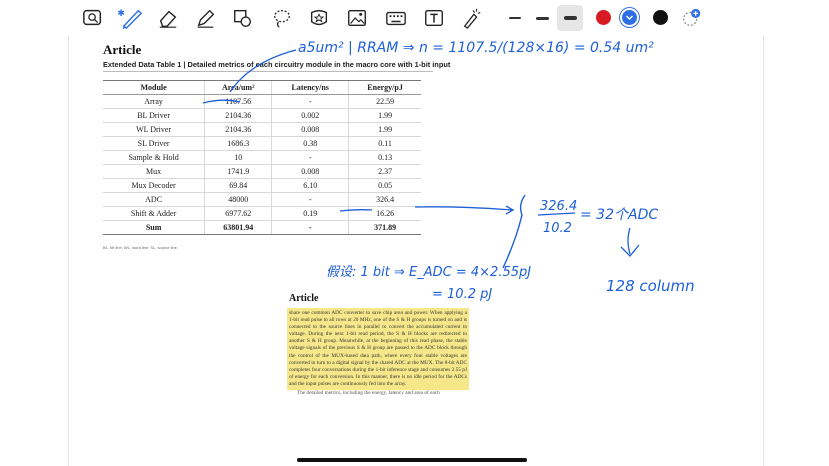 This screenshot has width=829, height=466. I want to click on cell-module: Sample & Hold, so click(154, 157).